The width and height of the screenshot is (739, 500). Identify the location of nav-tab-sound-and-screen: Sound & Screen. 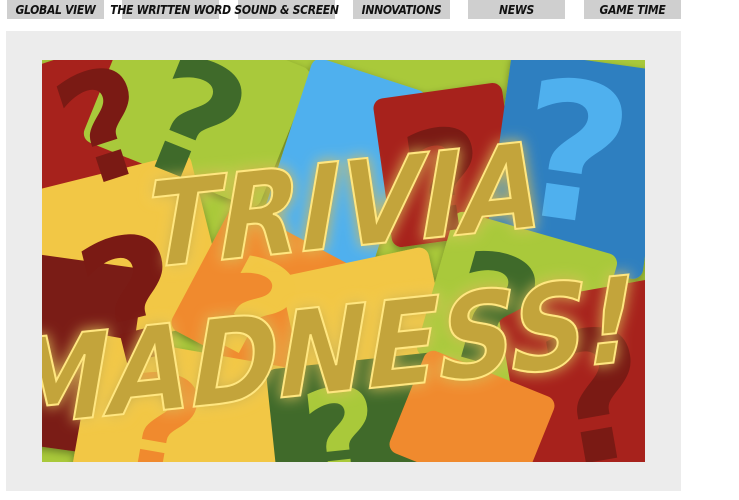
(286, 9).